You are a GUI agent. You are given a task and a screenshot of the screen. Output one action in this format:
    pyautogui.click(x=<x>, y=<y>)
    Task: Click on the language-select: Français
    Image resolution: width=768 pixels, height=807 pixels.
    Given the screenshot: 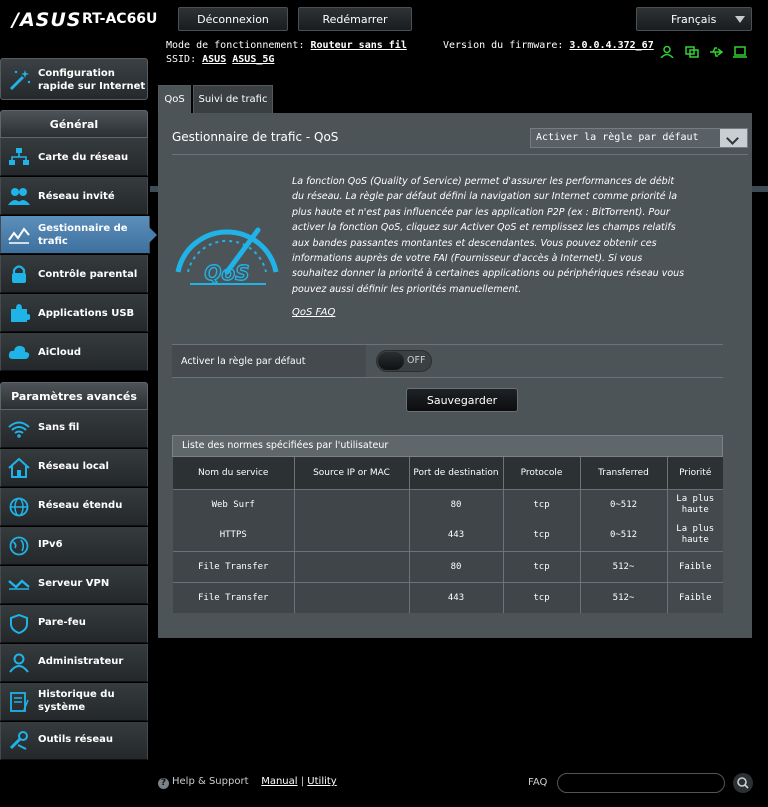 What is the action you would take?
    pyautogui.click(x=694, y=19)
    